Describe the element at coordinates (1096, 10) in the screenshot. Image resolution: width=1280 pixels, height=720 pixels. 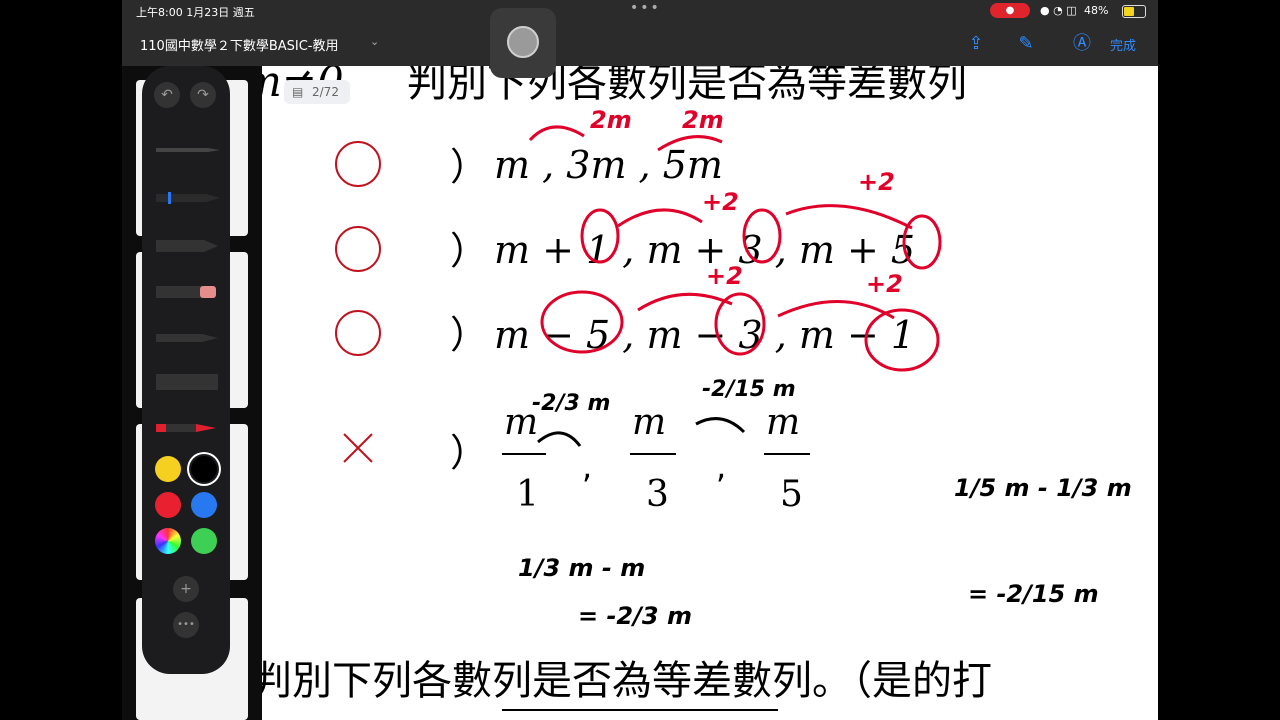
I see `battery-percent: 48%` at that location.